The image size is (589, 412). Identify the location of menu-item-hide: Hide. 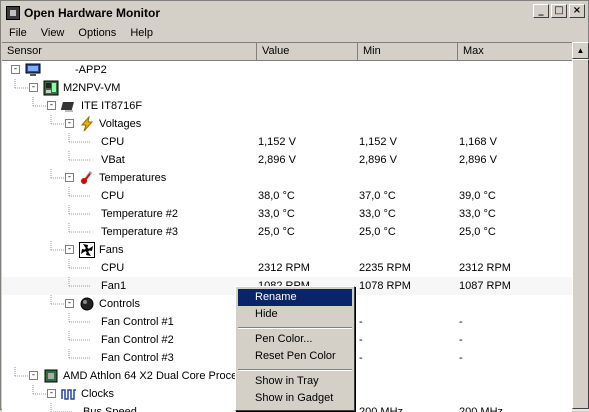
(295, 314).